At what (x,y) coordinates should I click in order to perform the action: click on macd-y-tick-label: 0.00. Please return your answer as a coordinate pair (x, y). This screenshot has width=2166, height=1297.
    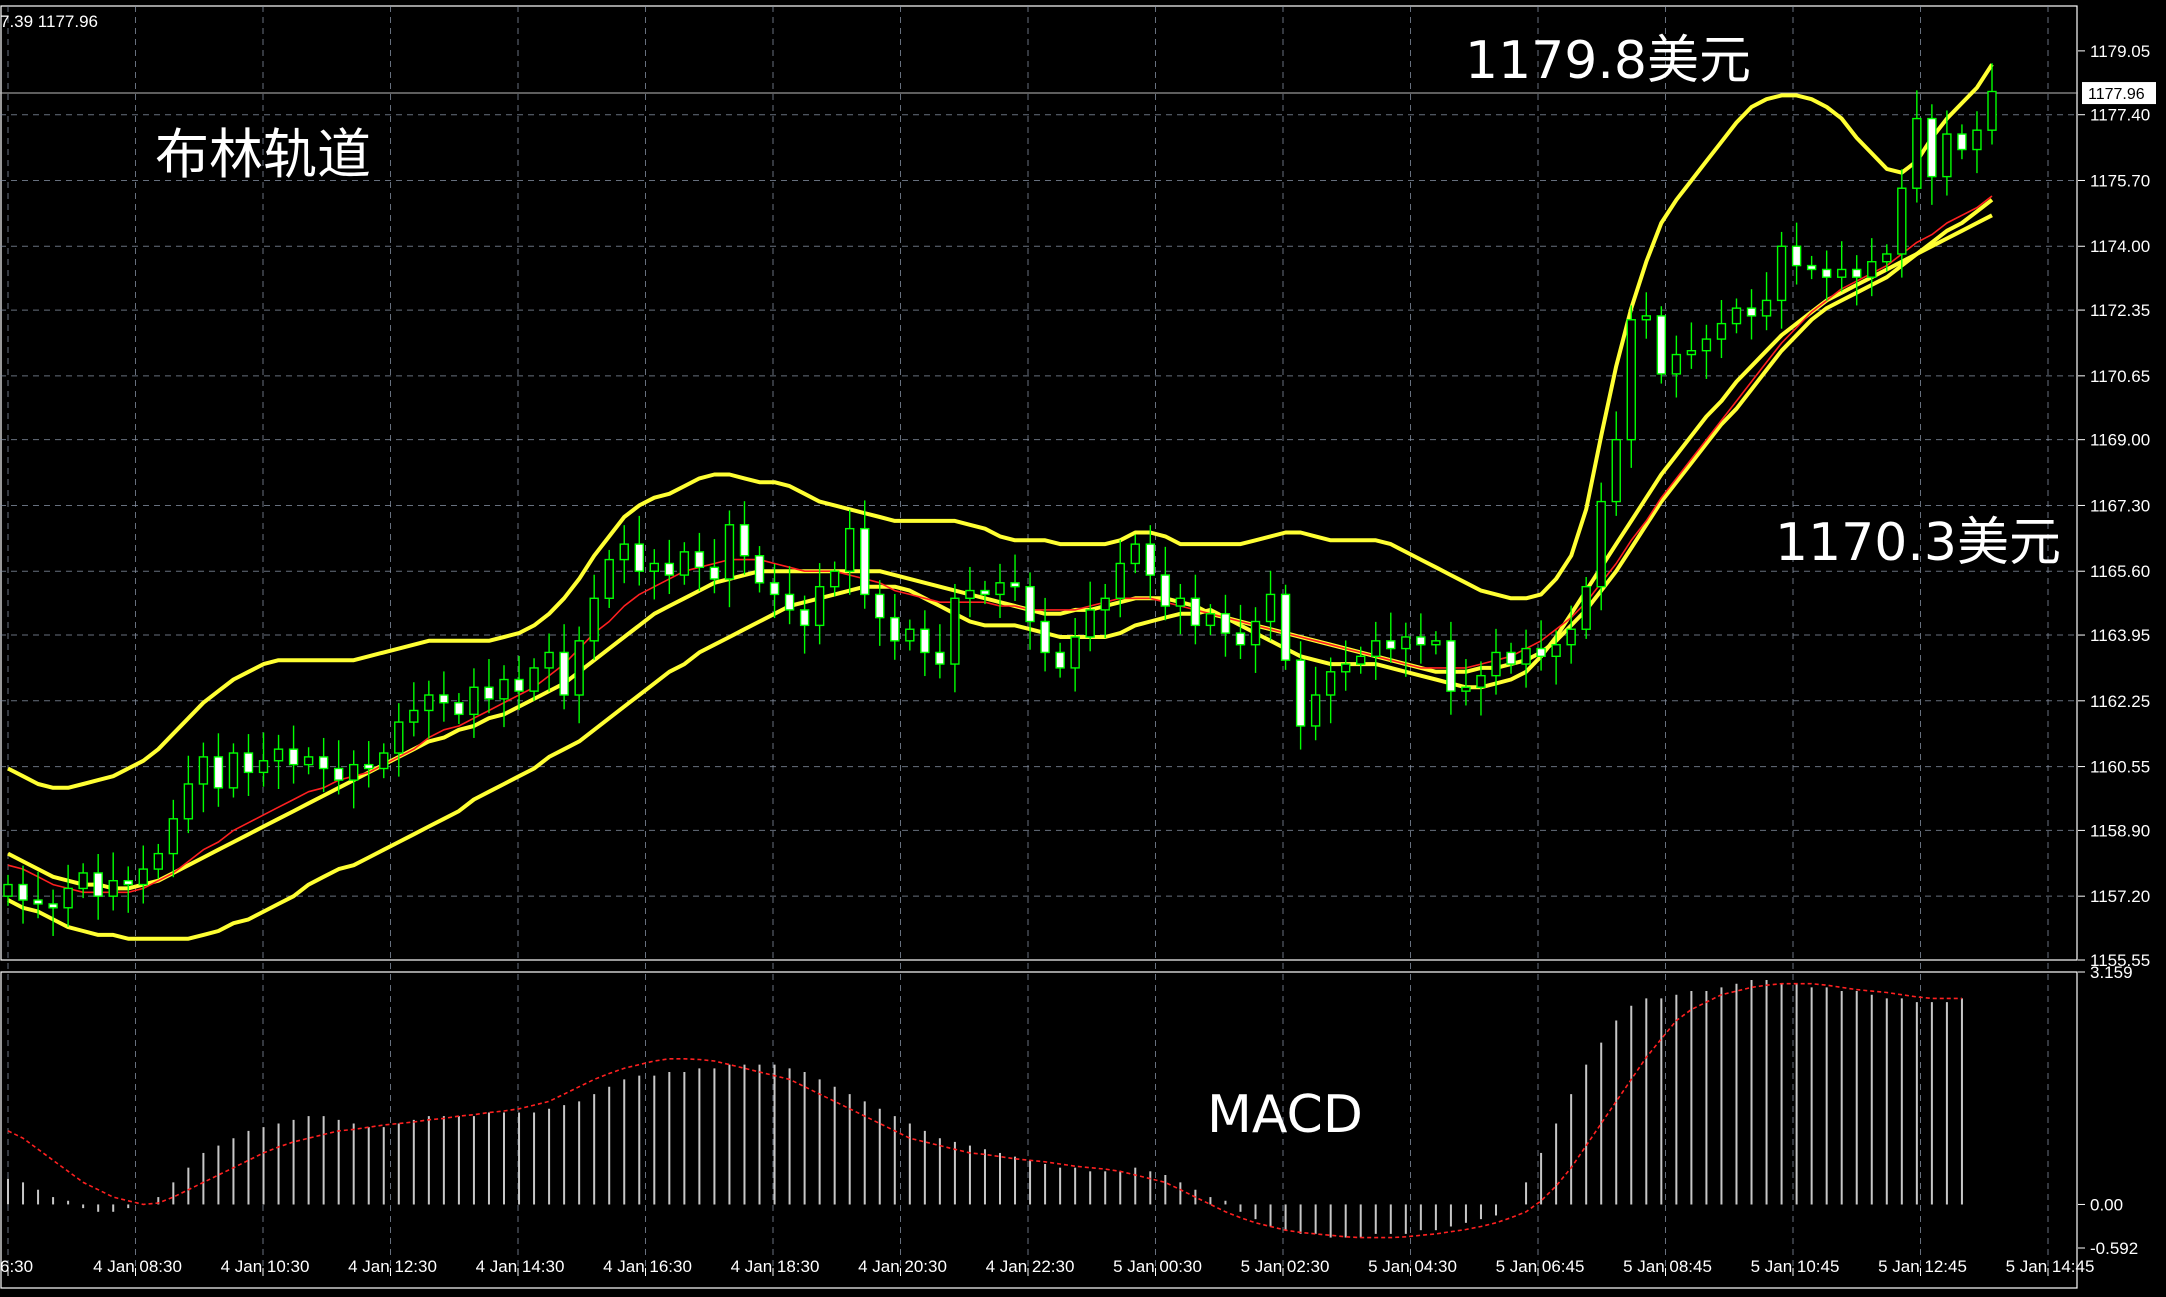
    Looking at the image, I should click on (2106, 1204).